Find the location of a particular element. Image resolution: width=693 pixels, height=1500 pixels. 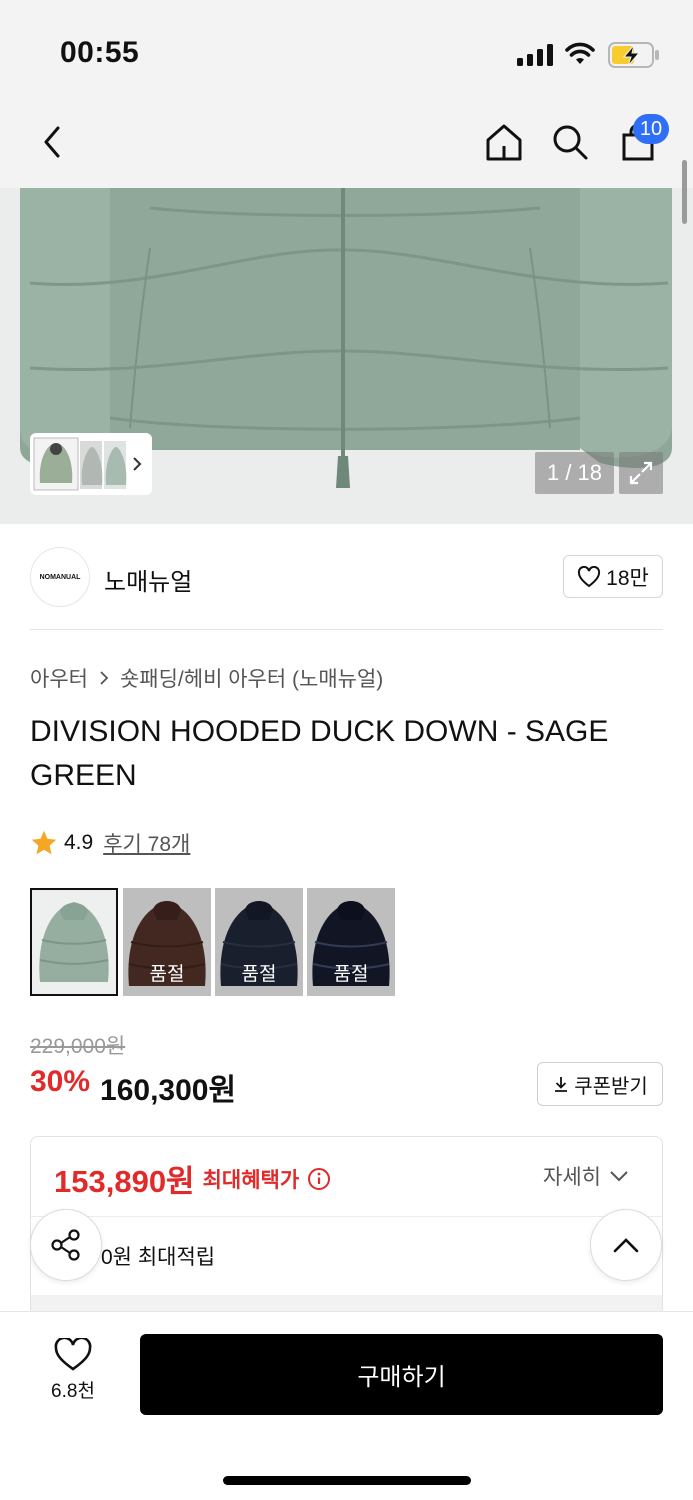

sale-price: 160,300원 is located at coordinates (168, 1090).